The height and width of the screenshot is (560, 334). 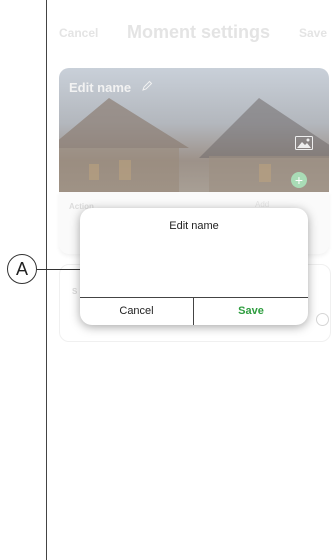 I want to click on edit-name-label: Edit name, so click(x=100, y=87).